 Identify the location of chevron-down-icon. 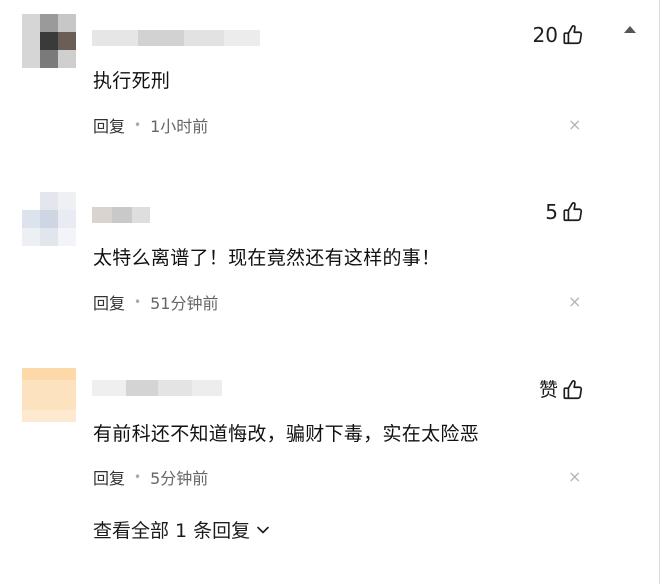
(263, 529).